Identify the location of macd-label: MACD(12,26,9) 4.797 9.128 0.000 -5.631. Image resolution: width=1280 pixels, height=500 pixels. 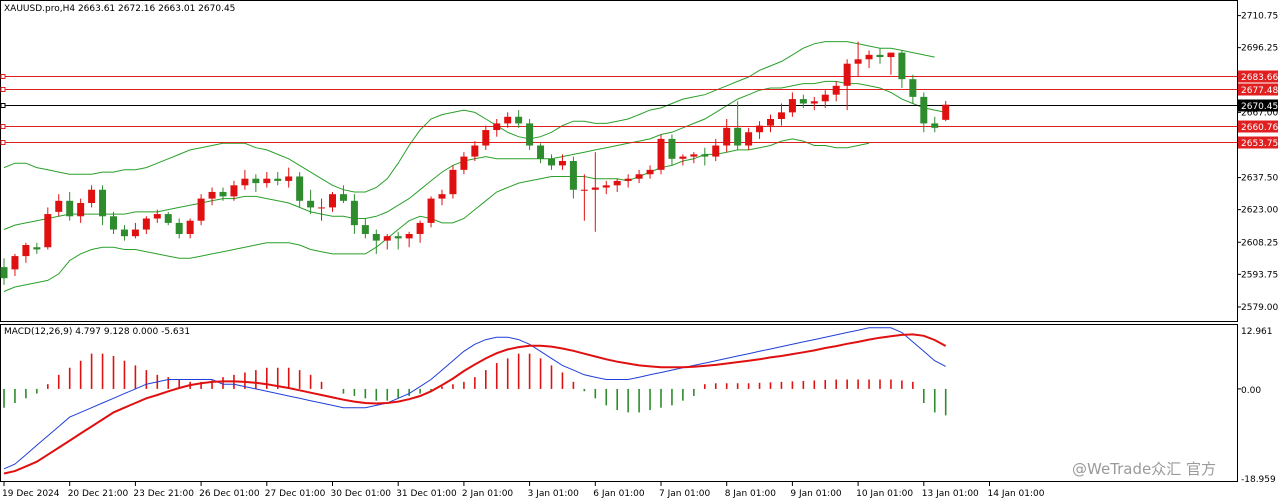
(97, 332).